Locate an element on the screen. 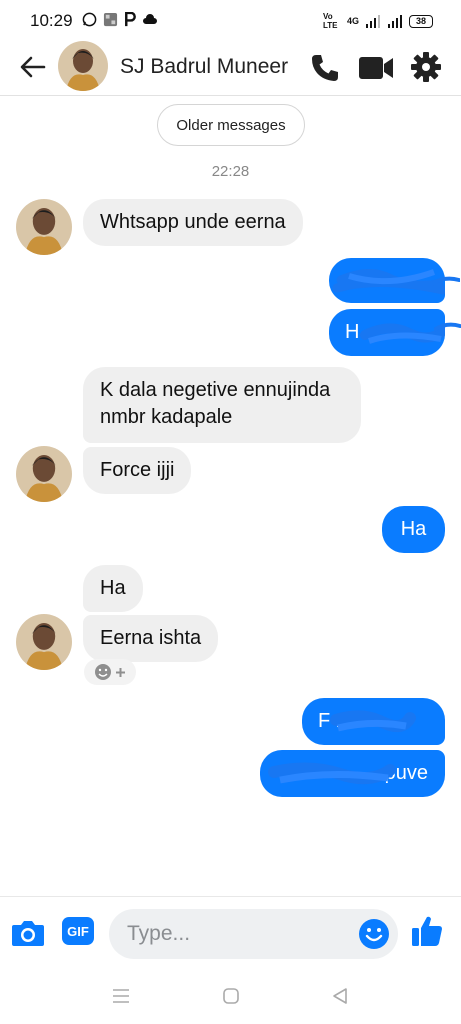  outgoing-message-text: W__ and is located at coordinates (386, 281).